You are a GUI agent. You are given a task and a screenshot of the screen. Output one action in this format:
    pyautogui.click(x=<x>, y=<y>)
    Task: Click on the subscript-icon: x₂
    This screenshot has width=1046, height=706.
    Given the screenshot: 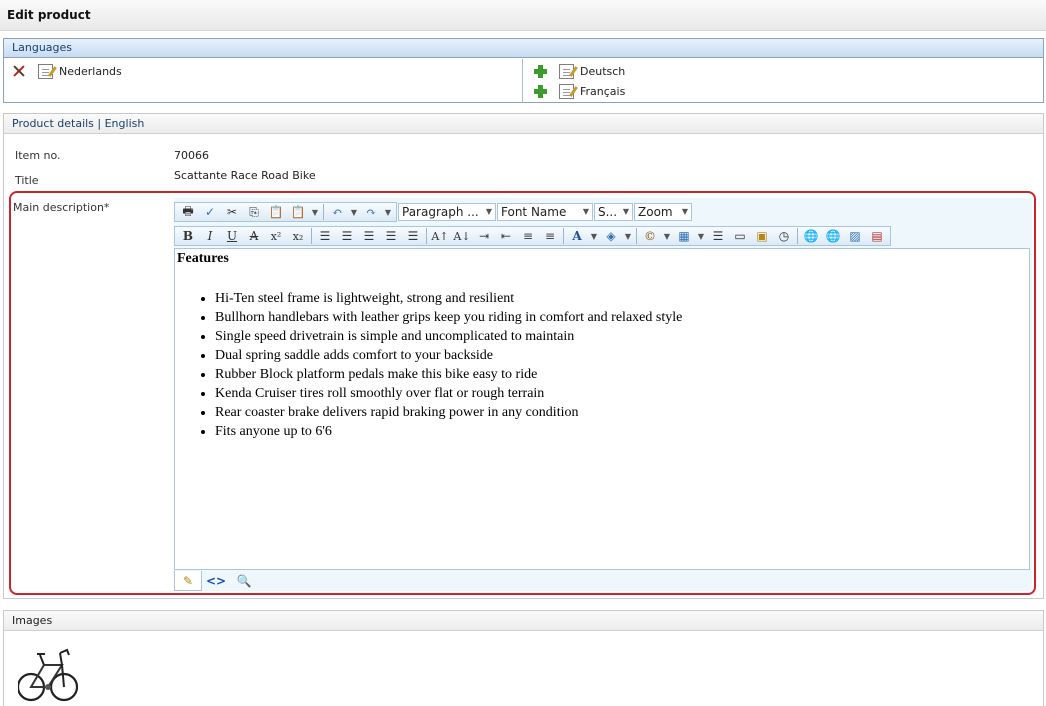 What is the action you would take?
    pyautogui.click(x=298, y=236)
    